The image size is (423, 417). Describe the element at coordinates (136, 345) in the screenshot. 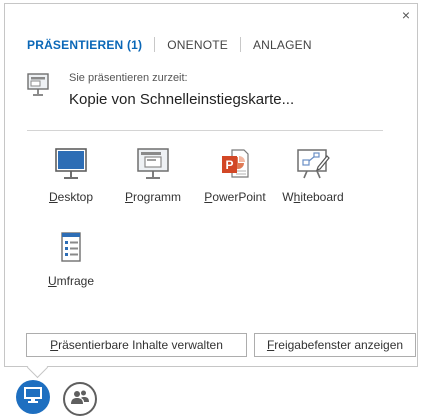

I see `manage-presentable-content-button: Präsentierbare Inhalte verwalten` at that location.